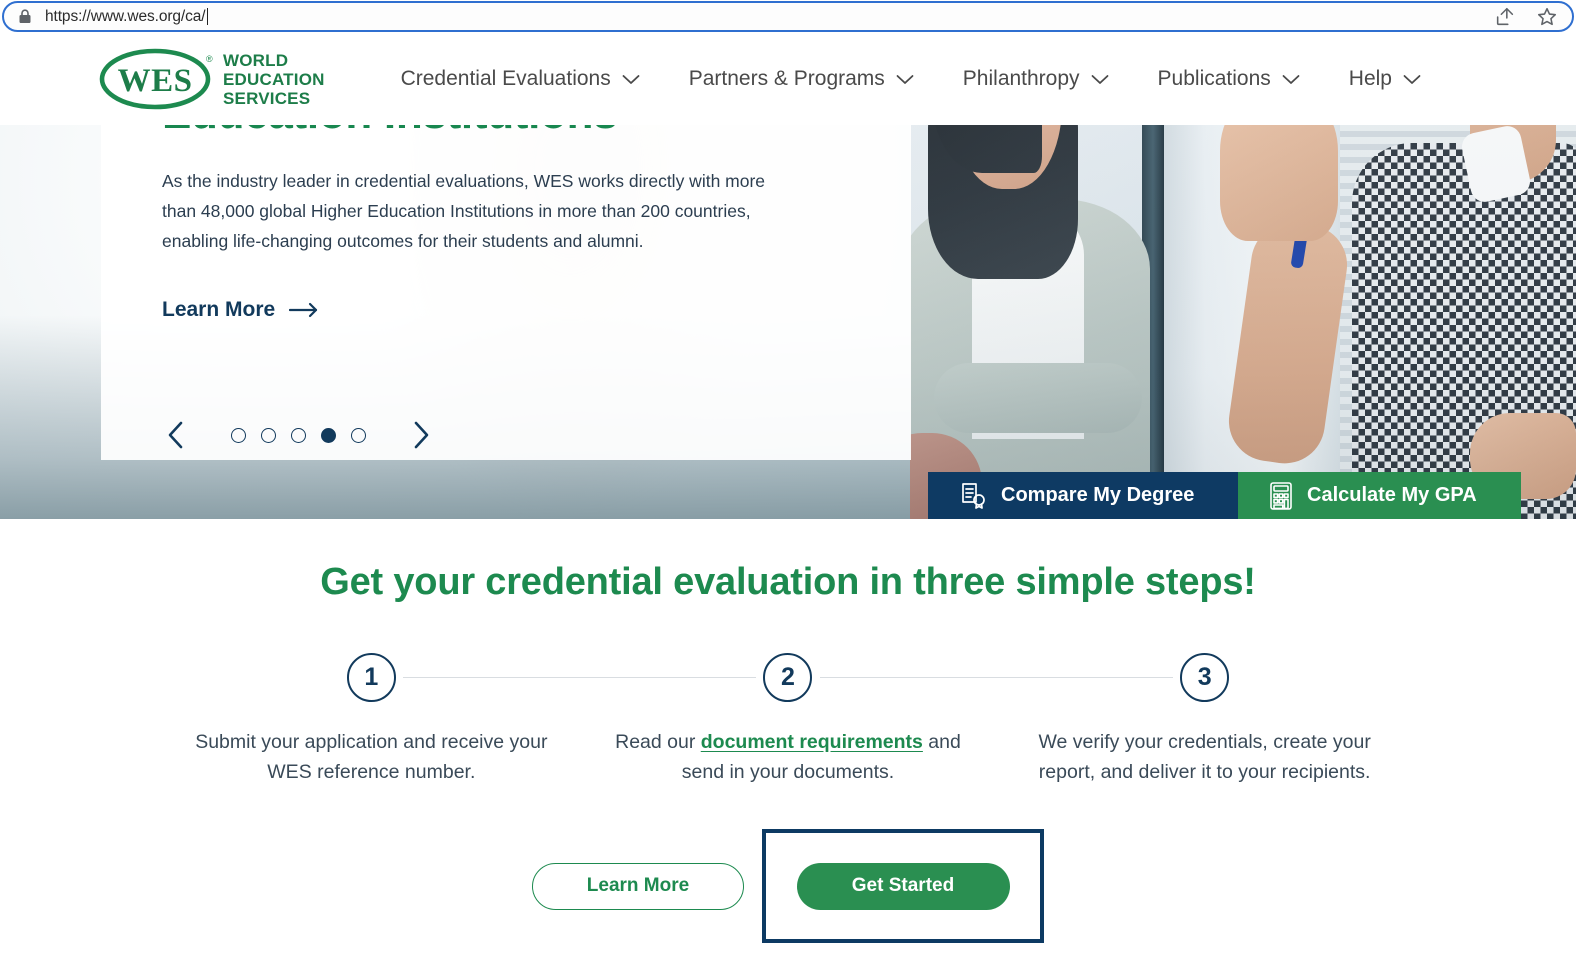  Describe the element at coordinates (1021, 78) in the screenshot. I see `nav-label: Philanthropy` at that location.